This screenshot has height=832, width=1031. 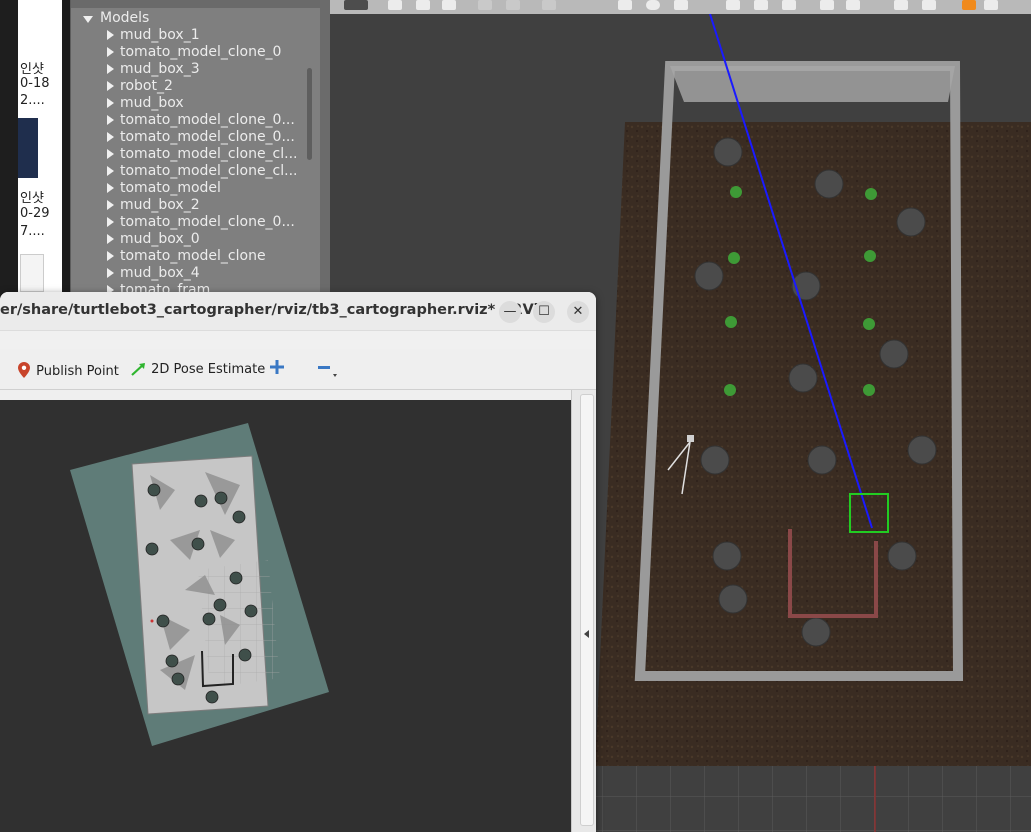 I want to click on green-arrow-icon, so click(x=138, y=369).